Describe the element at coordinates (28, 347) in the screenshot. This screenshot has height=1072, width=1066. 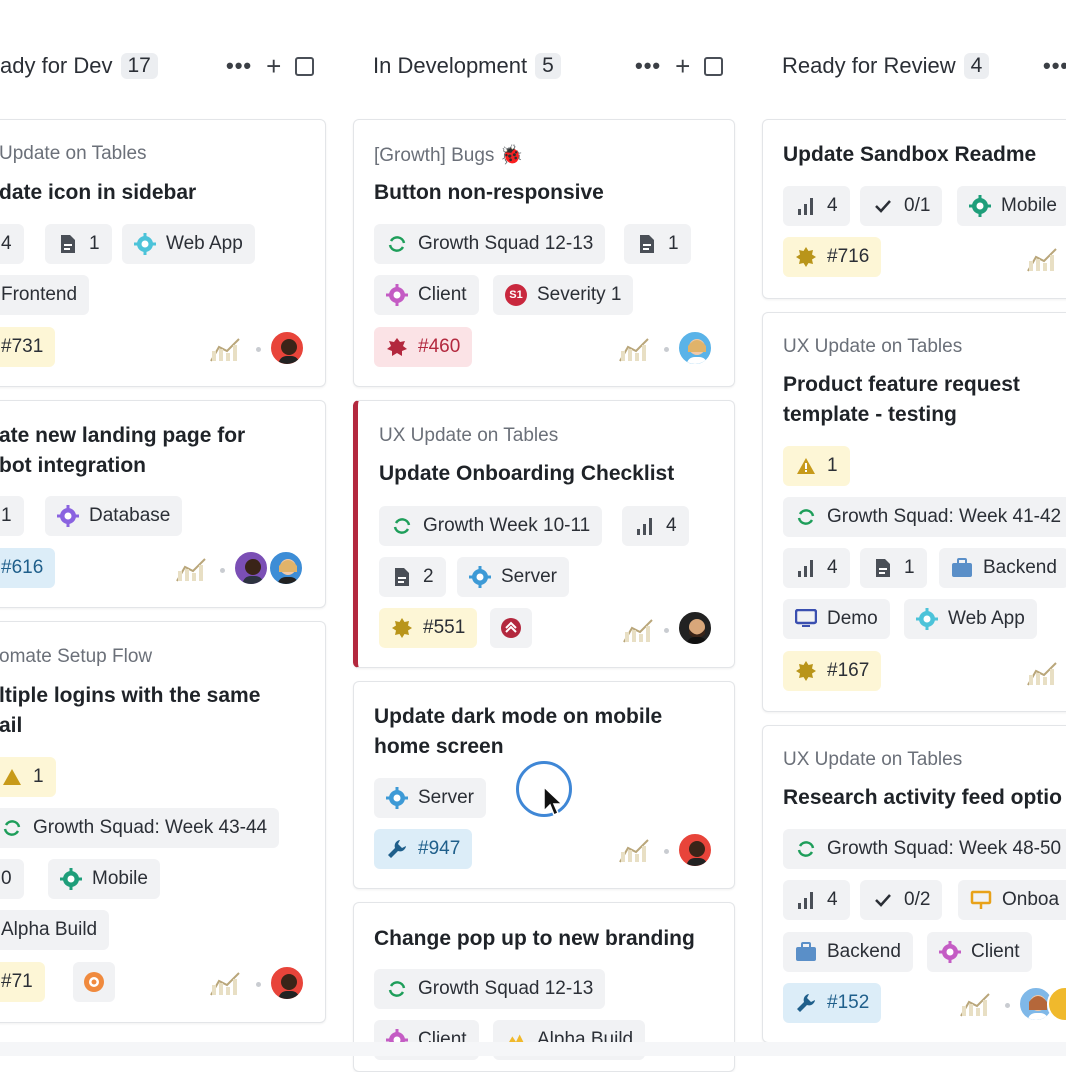
I see `task-id-pill: #731` at that location.